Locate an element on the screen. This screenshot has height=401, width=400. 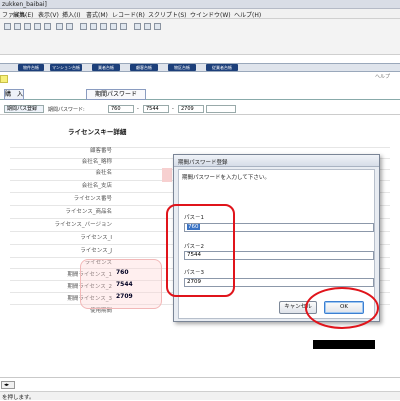
blank-field is located at coordinates (221, 109).